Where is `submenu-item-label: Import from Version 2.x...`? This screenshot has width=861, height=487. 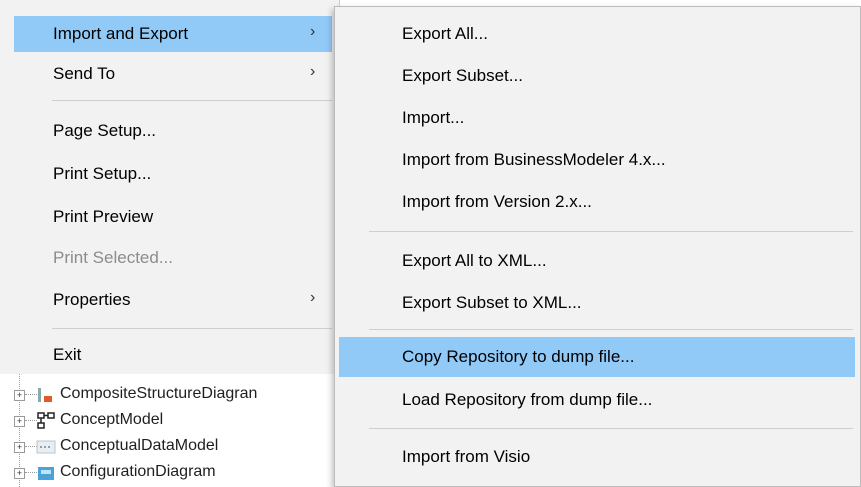
submenu-item-label: Import from Version 2.x... is located at coordinates (497, 201).